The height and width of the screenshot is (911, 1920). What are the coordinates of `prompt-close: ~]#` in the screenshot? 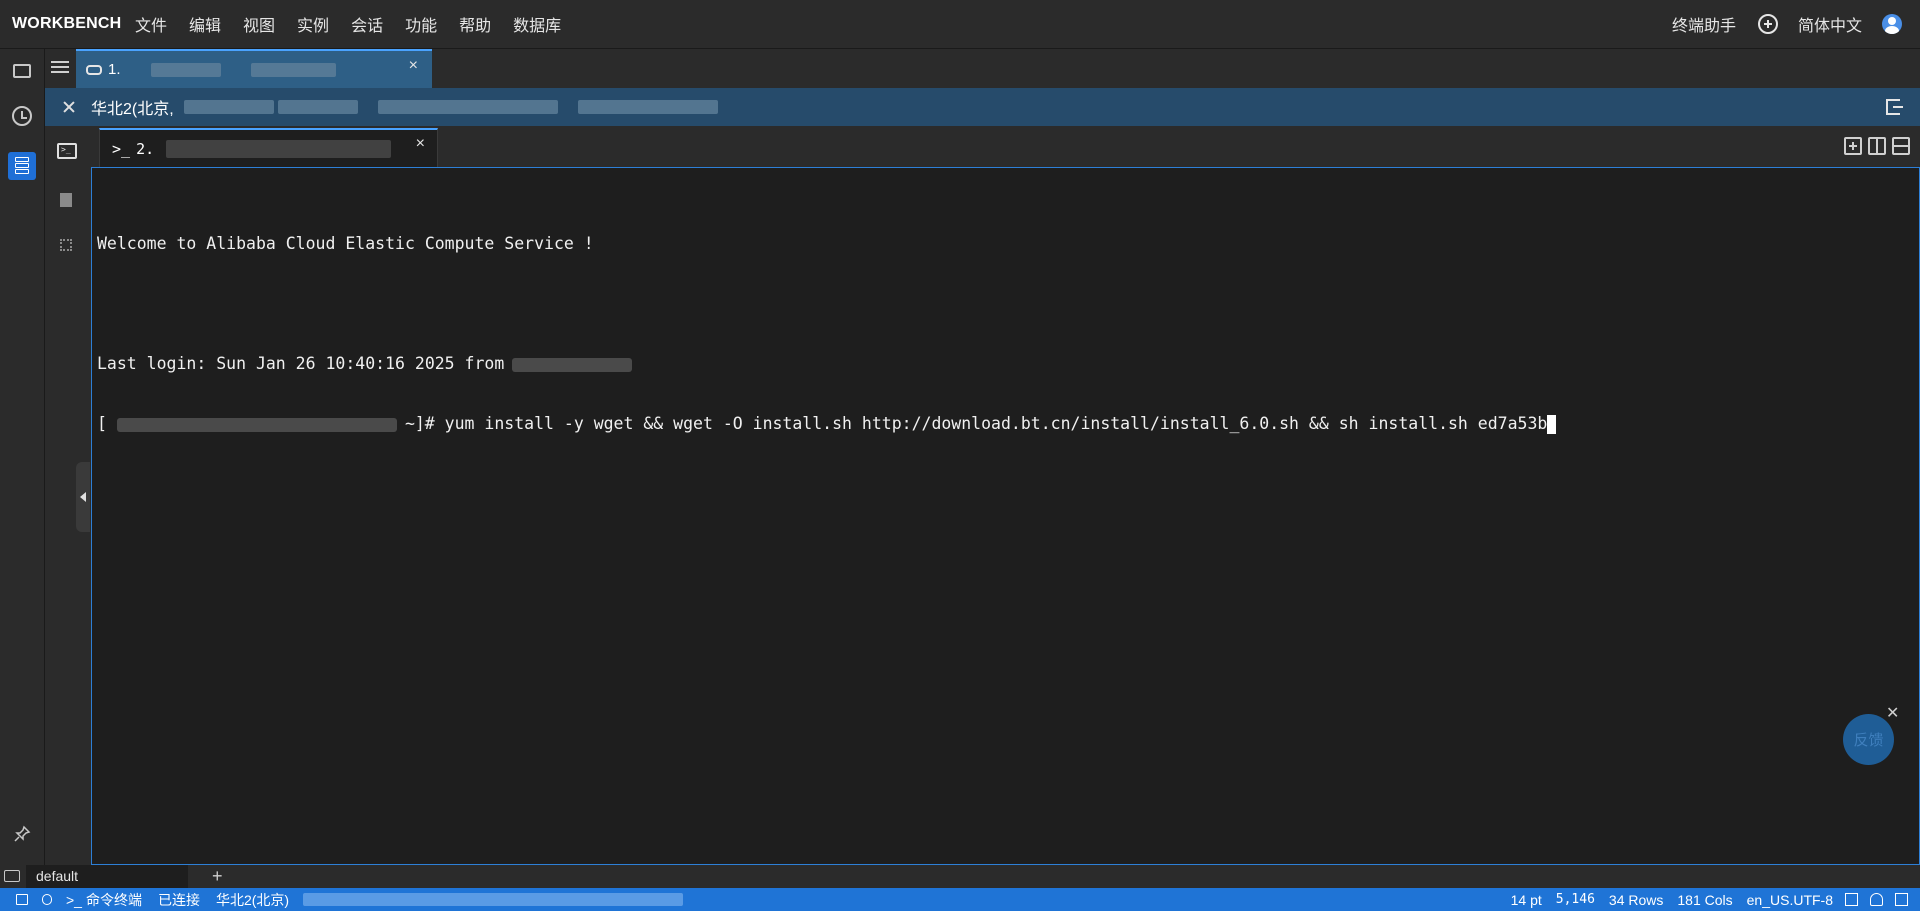 It's located at (419, 423).